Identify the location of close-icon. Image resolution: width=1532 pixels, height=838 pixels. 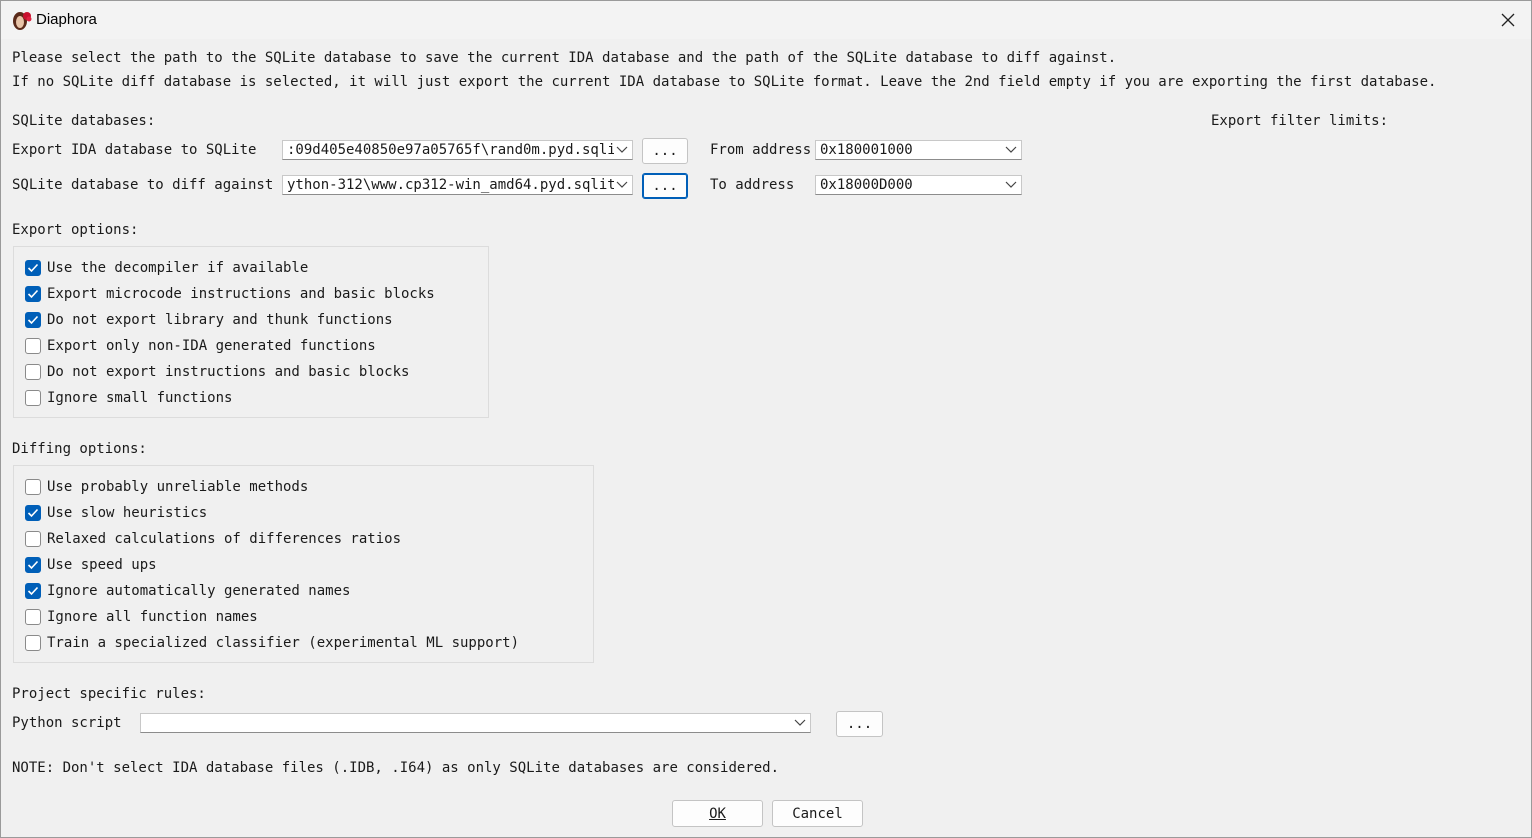
(1508, 20).